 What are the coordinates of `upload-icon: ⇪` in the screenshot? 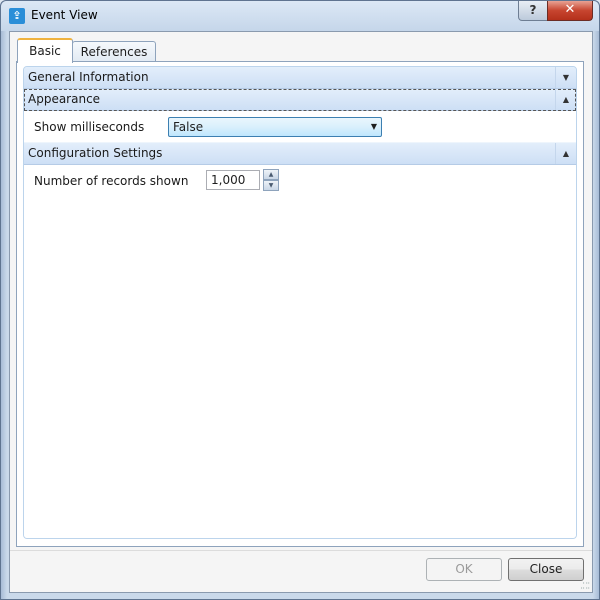 It's located at (17, 16).